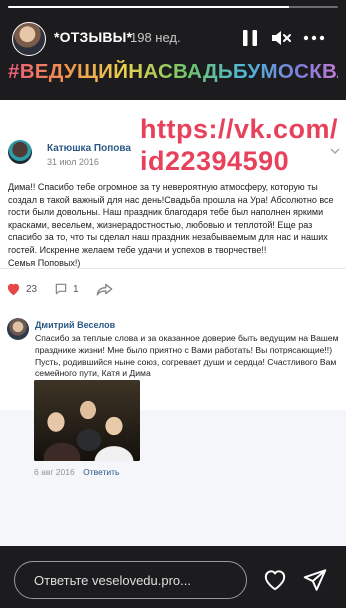 The height and width of the screenshot is (608, 346). What do you see at coordinates (250, 38) in the screenshot?
I see `pause-icon` at bounding box center [250, 38].